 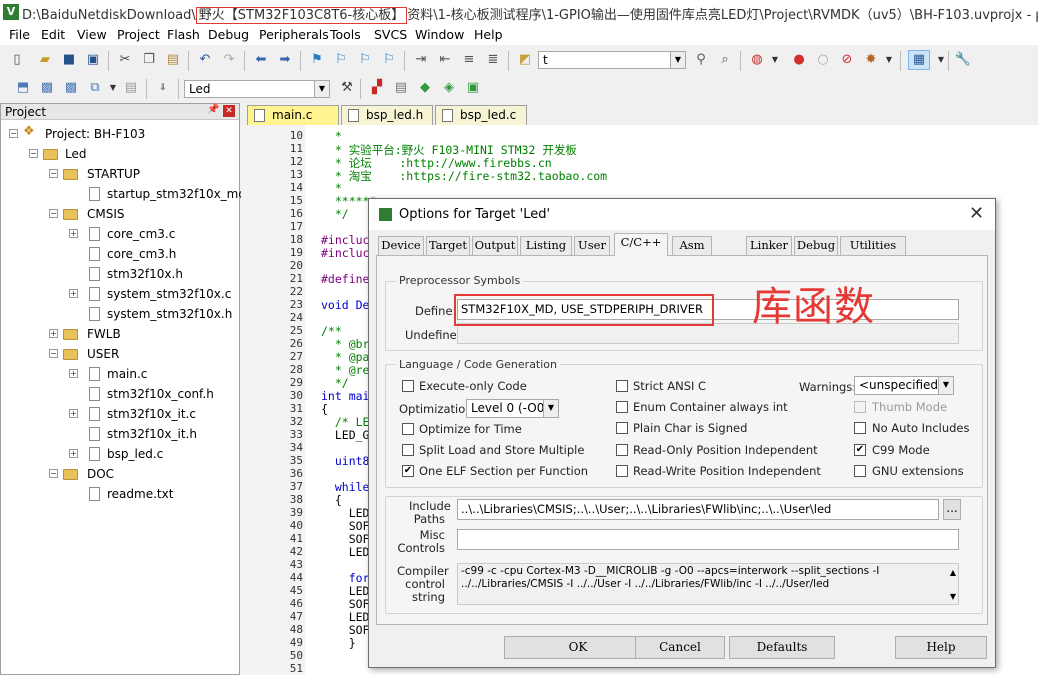 I want to click on menu-svcs: SVCS, so click(x=390, y=34).